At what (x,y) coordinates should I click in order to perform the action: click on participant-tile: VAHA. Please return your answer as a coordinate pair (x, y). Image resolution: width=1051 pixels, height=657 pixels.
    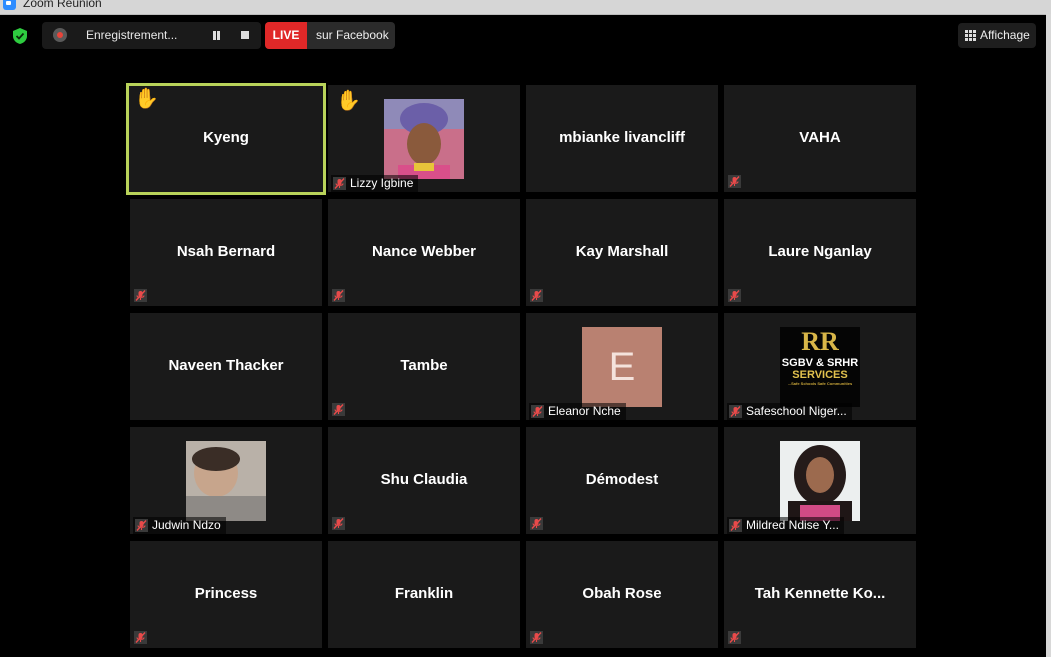
    Looking at the image, I should click on (820, 138).